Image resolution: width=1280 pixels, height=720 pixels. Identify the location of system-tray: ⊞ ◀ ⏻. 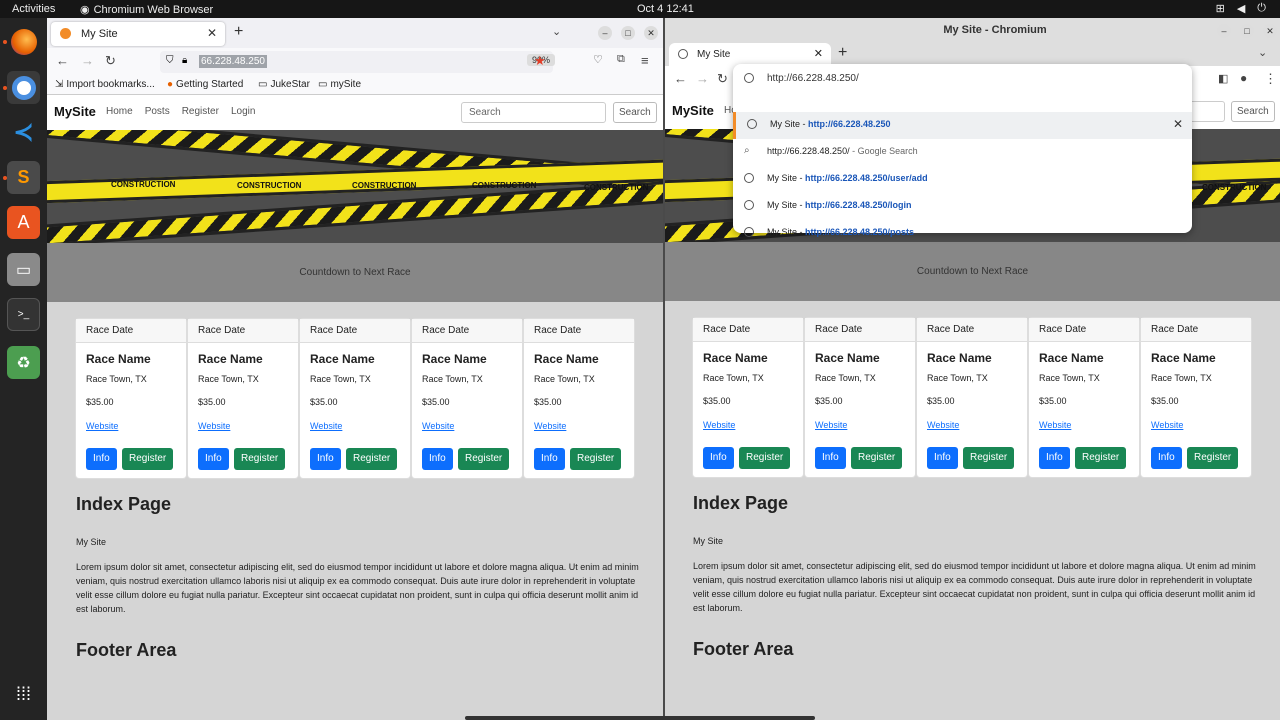
(1241, 8).